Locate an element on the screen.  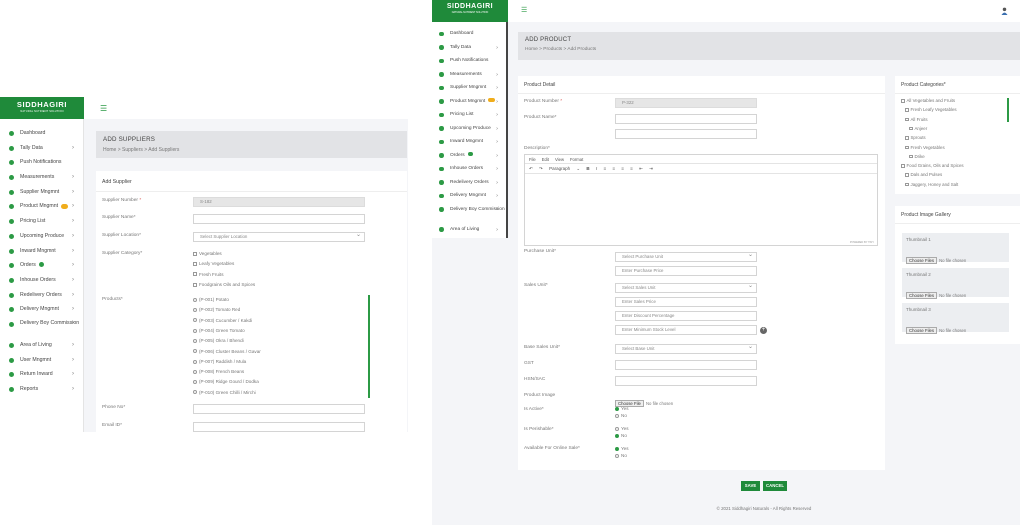
product-option: (P-001) Potato is located at coordinates (211, 299).